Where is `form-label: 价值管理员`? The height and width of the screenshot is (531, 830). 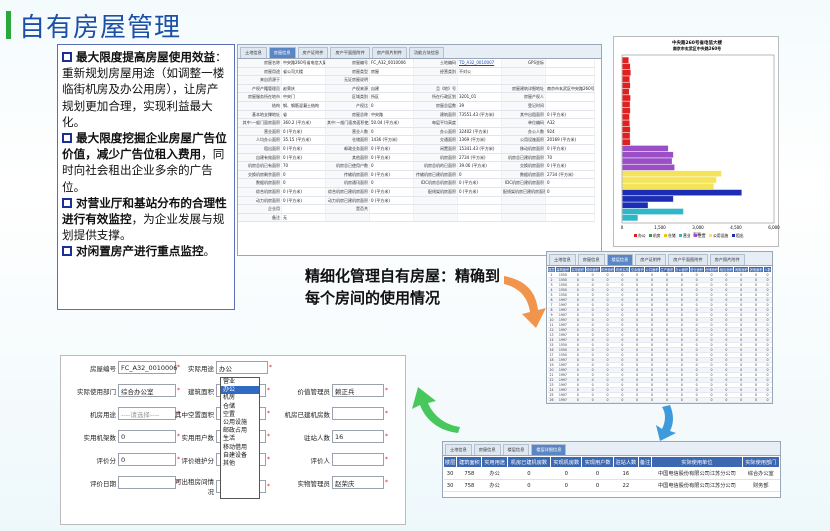
form-label: 价值管理员 is located at coordinates (314, 391).